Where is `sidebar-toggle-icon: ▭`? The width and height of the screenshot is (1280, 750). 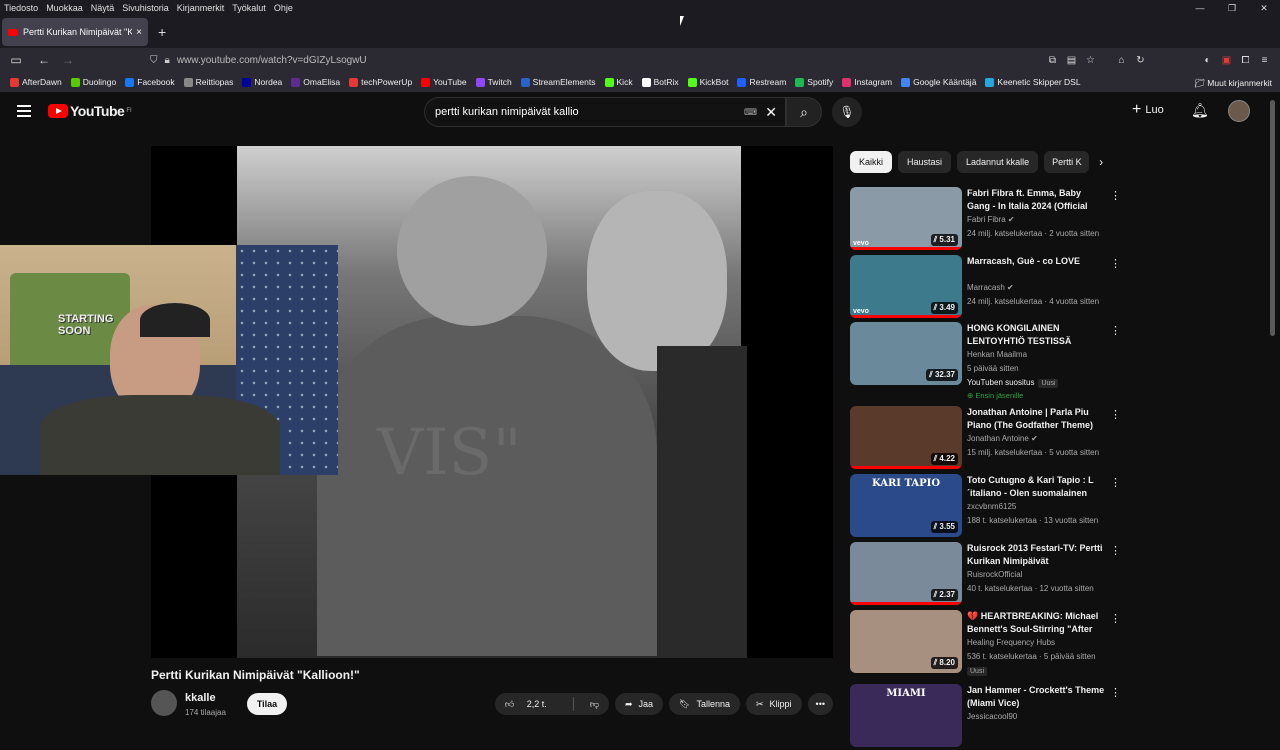 sidebar-toggle-icon: ▭ is located at coordinates (16, 60).